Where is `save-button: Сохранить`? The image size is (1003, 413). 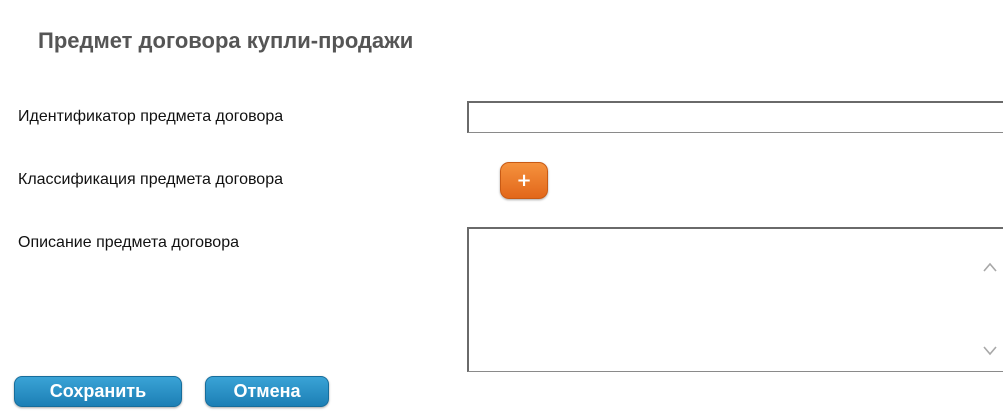 save-button: Сохранить is located at coordinates (98, 391).